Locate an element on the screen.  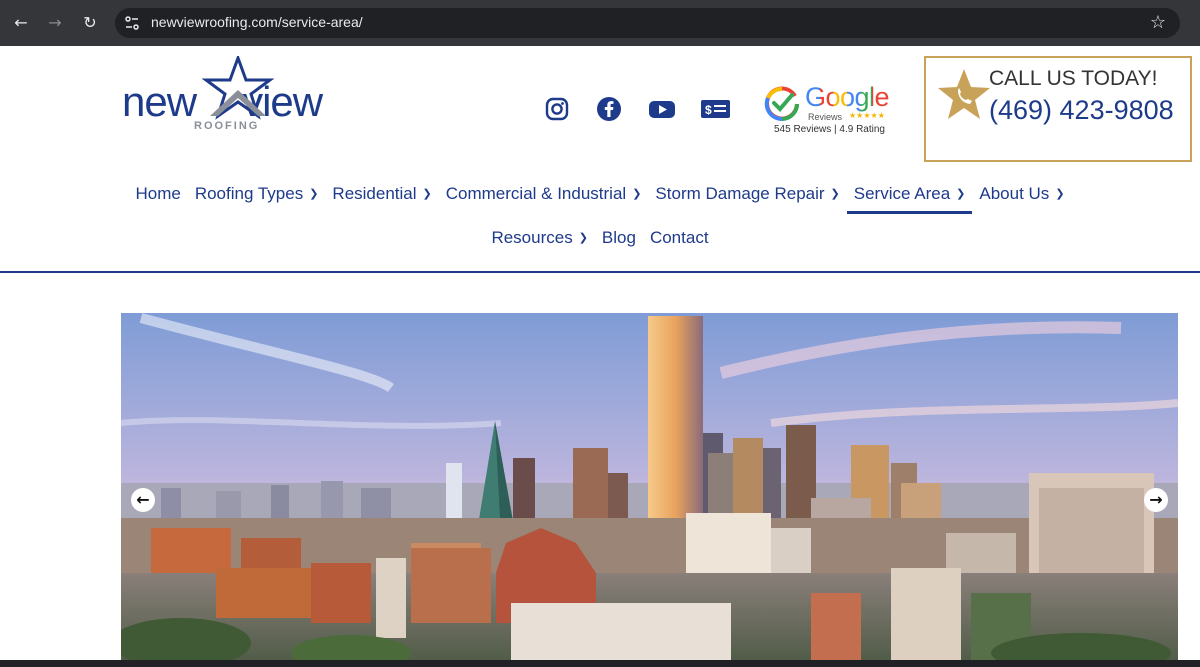
payment-icon: $ is located at coordinates (715, 109).